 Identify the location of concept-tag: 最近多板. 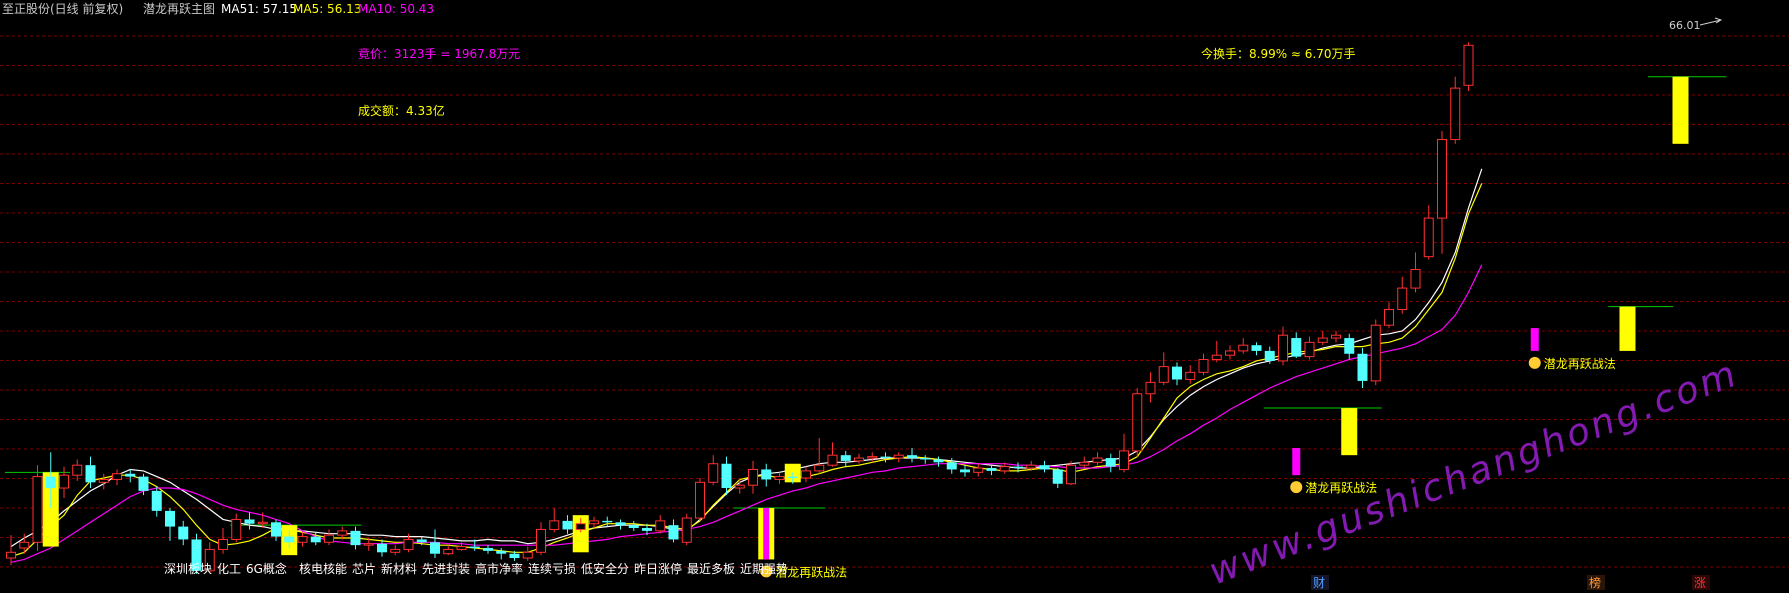
(711, 569).